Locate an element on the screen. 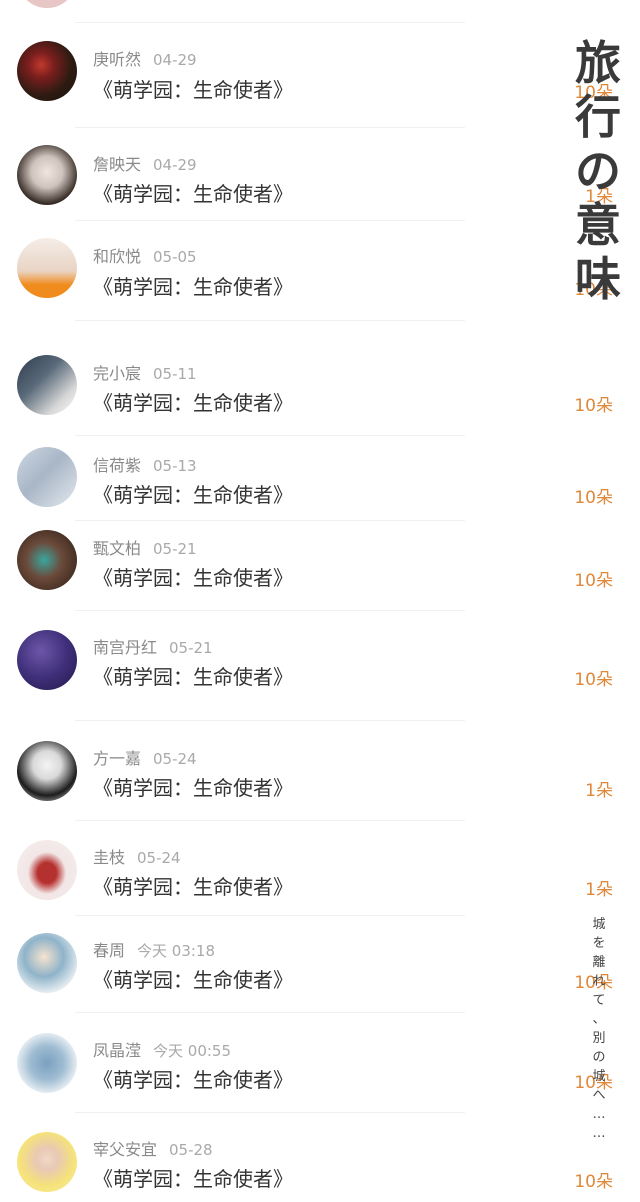  vertical-subtitle-char: へ is located at coordinates (599, 1095).